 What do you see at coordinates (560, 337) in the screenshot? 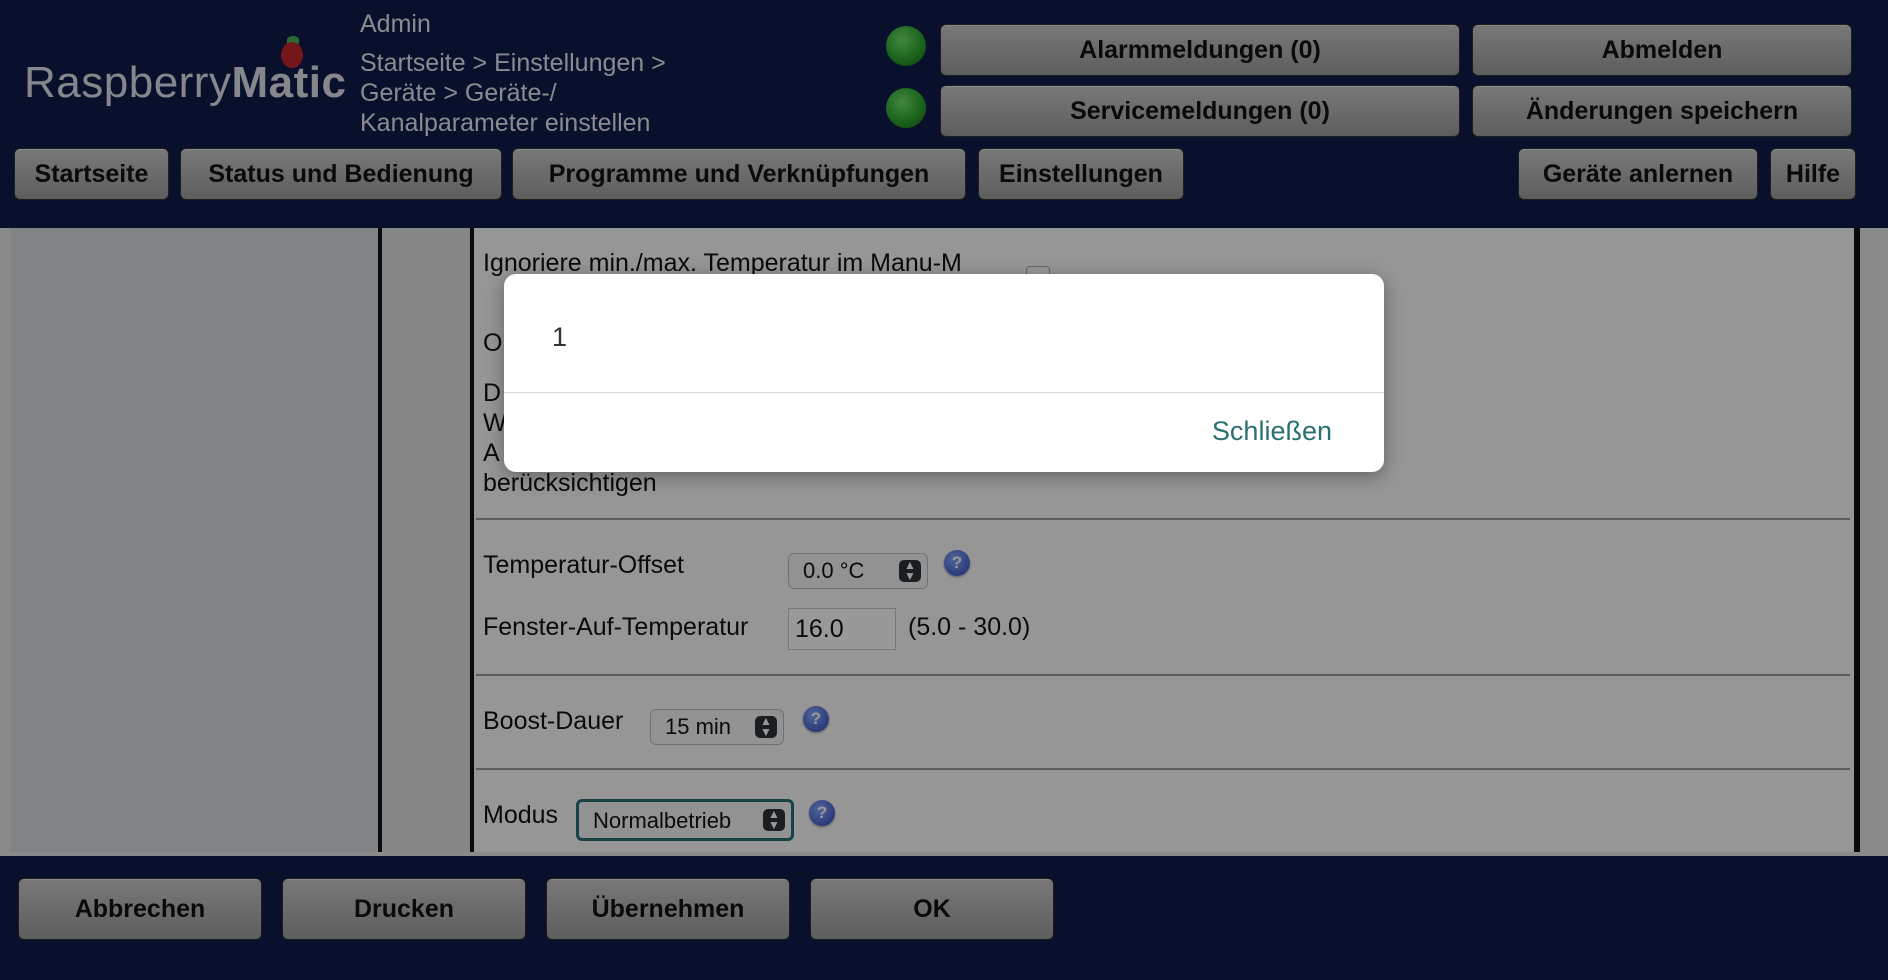
I see `dialog-message: 1` at bounding box center [560, 337].